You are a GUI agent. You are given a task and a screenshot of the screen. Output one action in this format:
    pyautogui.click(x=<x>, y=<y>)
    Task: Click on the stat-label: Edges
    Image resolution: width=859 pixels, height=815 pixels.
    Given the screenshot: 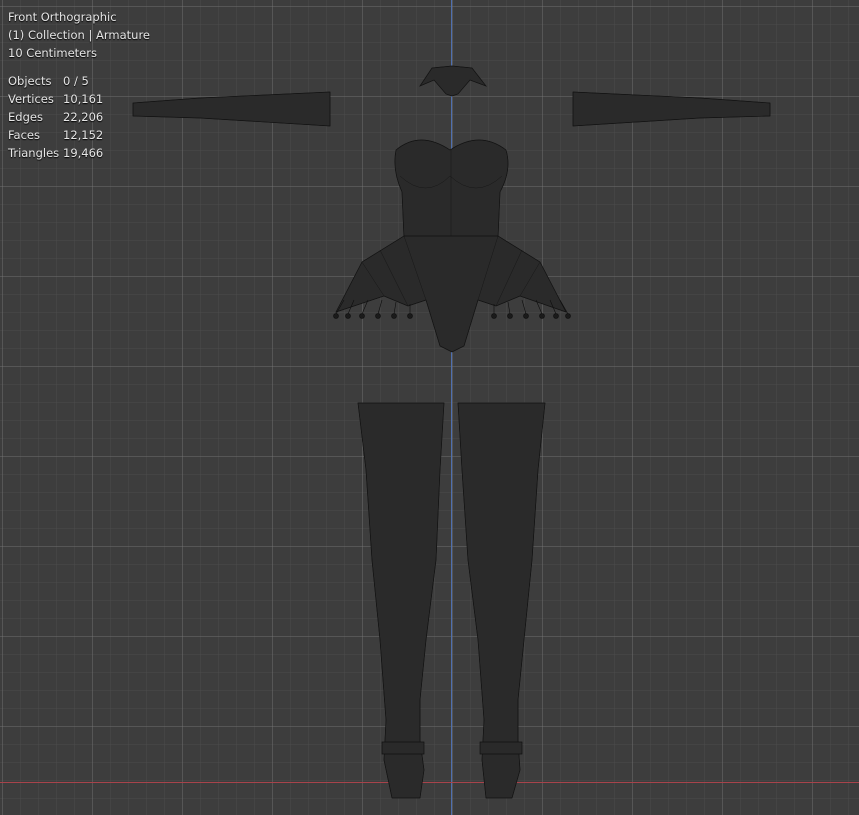 What is the action you would take?
    pyautogui.click(x=25, y=117)
    